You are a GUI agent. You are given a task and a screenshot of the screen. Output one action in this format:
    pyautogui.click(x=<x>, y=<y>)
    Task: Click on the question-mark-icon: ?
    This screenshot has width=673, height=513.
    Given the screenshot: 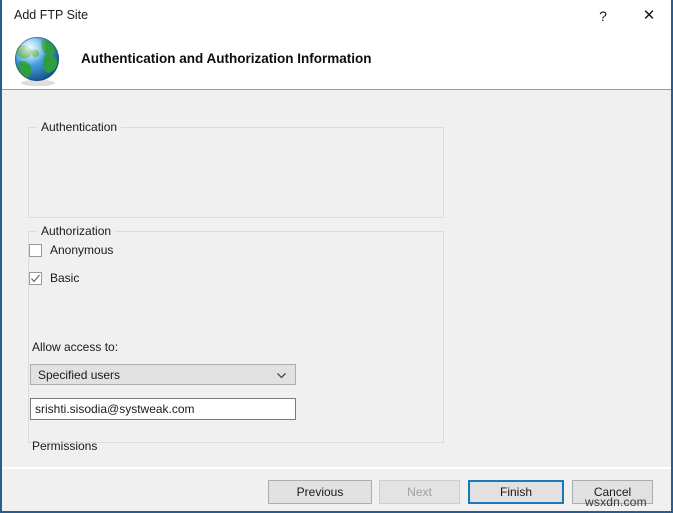 What is the action you would take?
    pyautogui.click(x=603, y=15)
    